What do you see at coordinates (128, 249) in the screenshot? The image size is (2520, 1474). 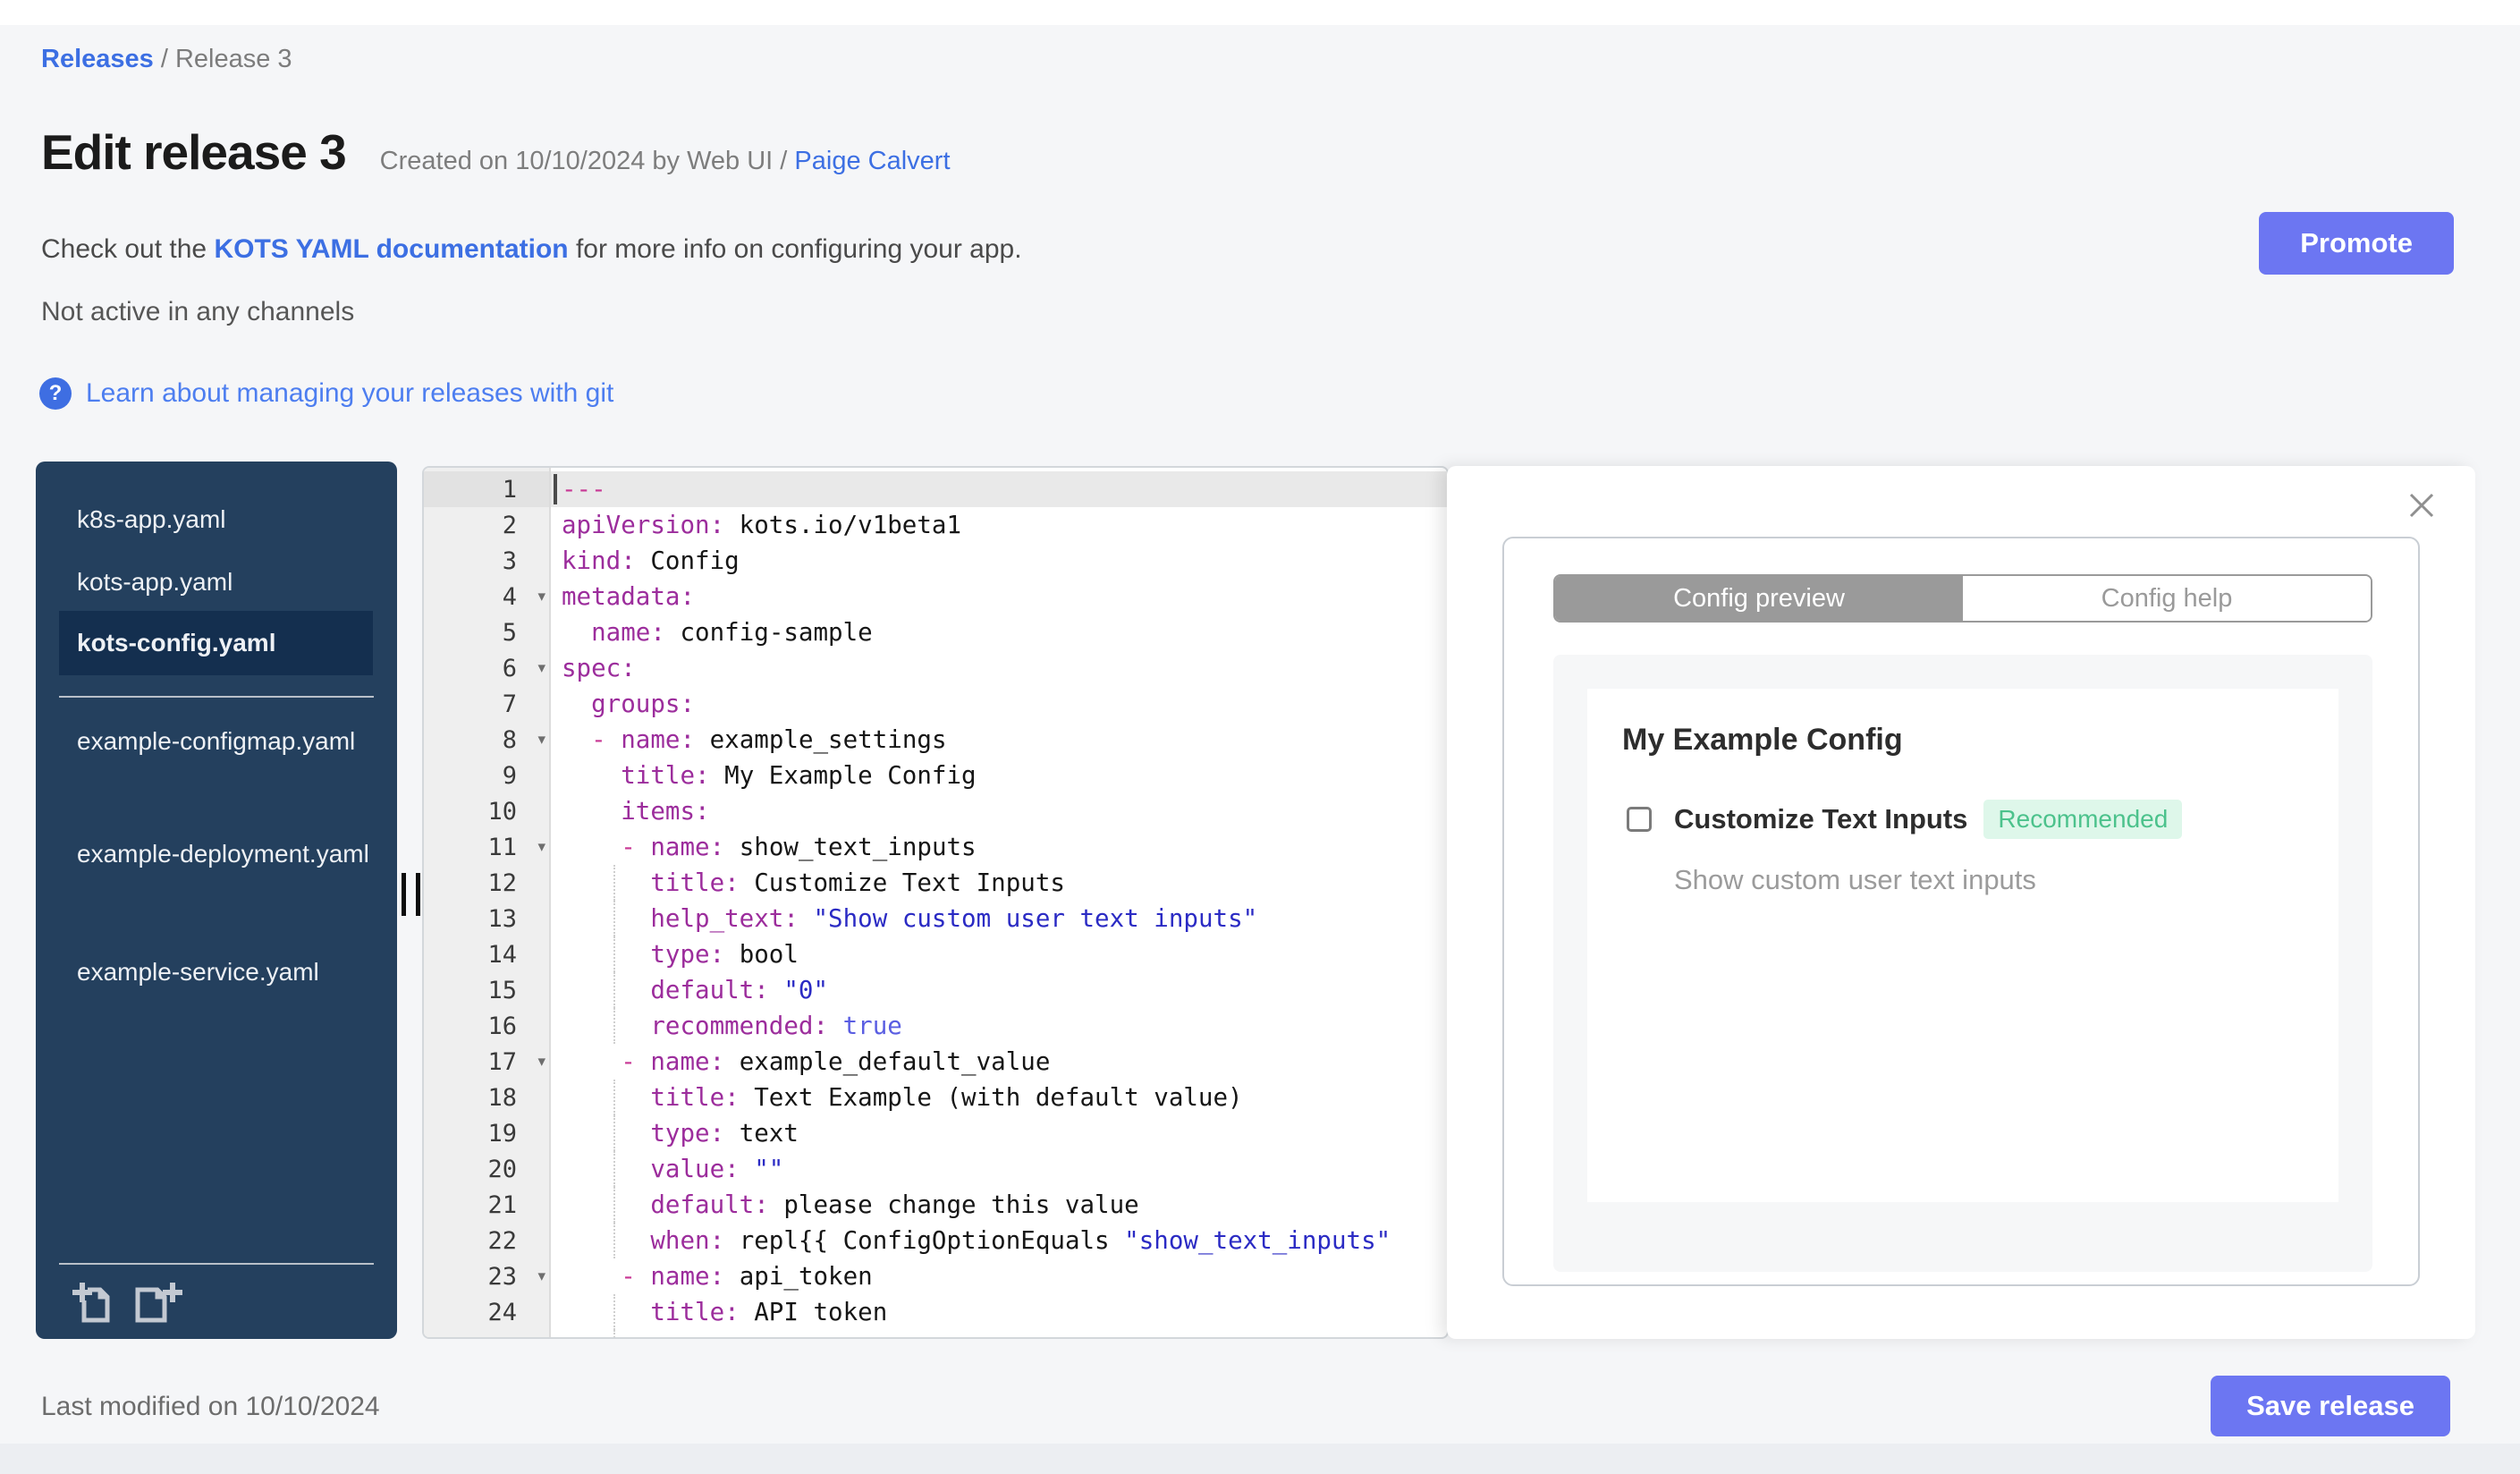 I see `docs-text-before: Check out the` at bounding box center [128, 249].